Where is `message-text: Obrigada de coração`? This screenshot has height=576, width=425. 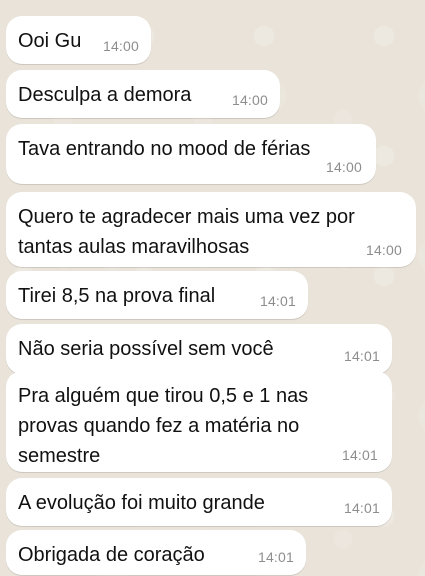 message-text: Obrigada de coração is located at coordinates (111, 555).